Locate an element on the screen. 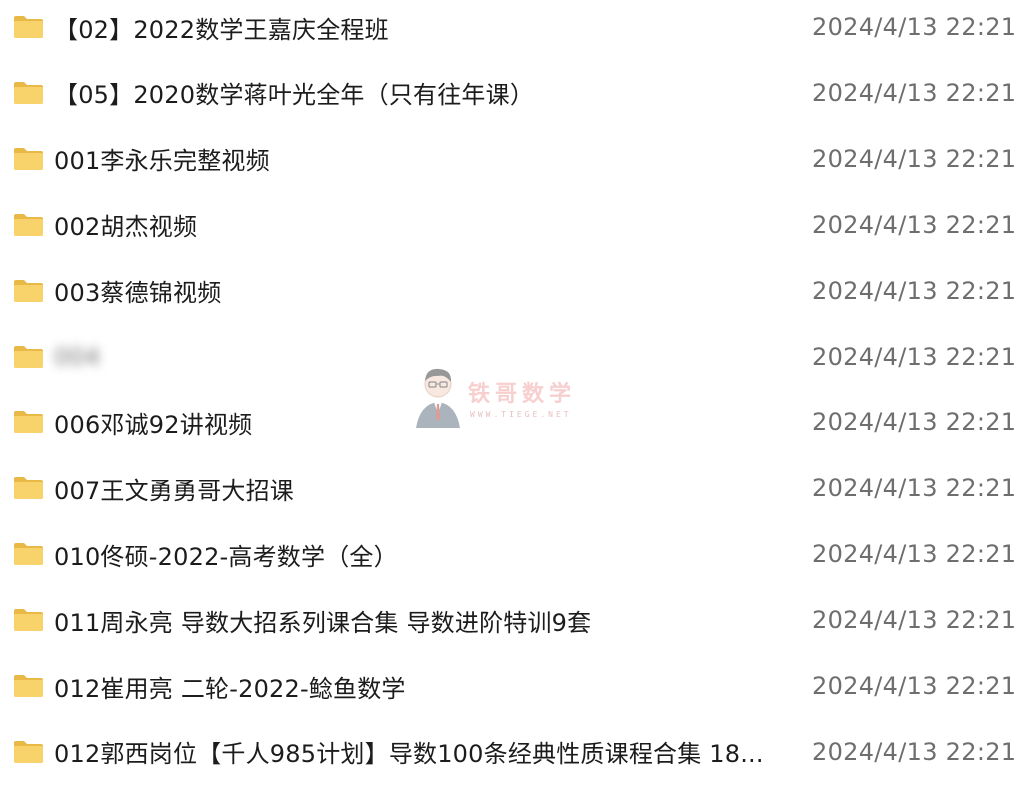  file-name: 006邓诚92讲视频 is located at coordinates (153, 424).